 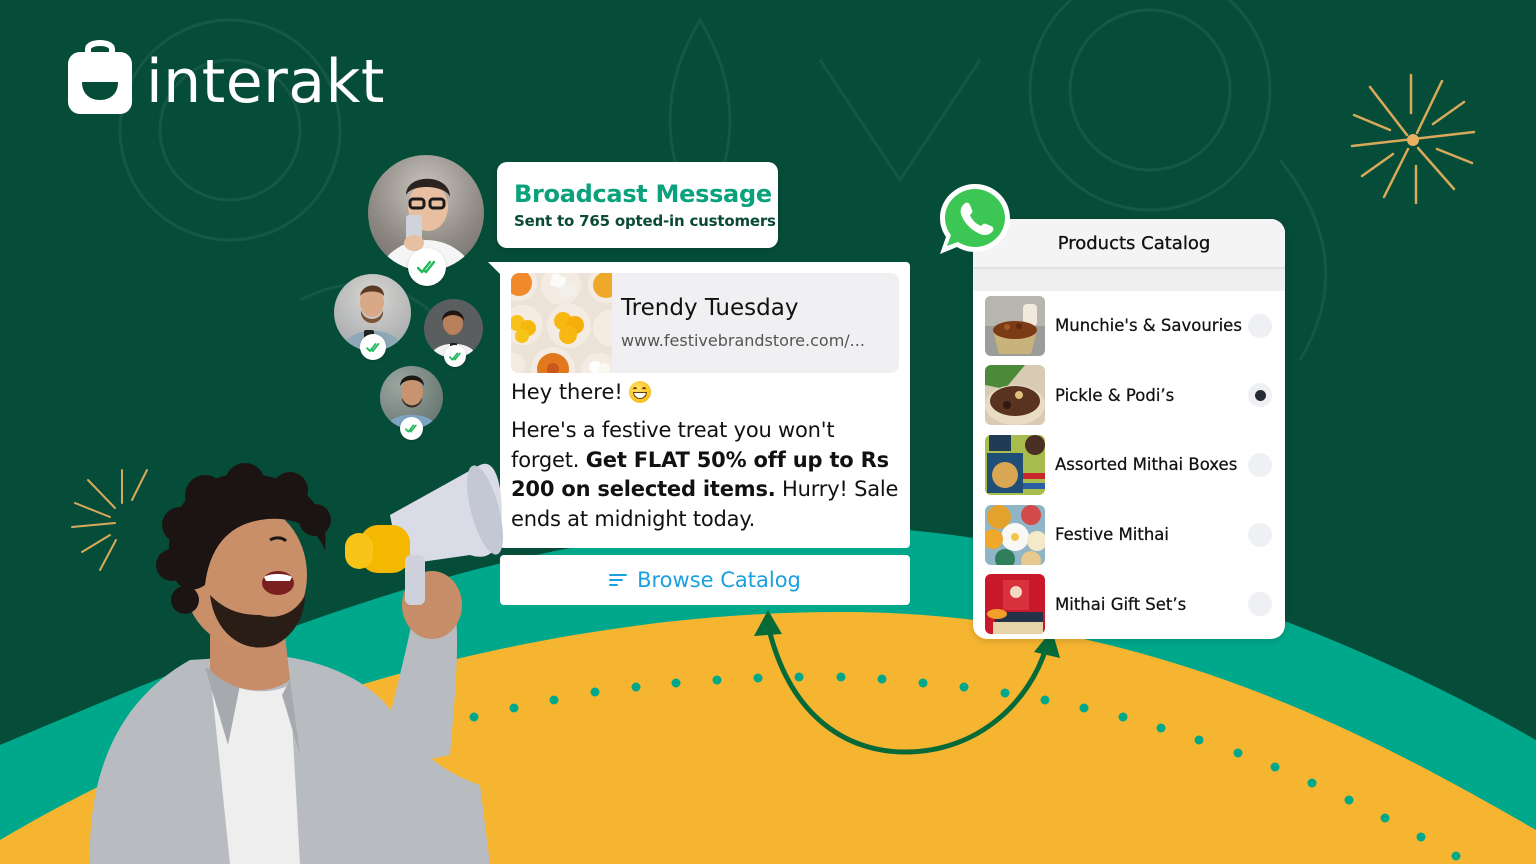 What do you see at coordinates (1112, 535) in the screenshot?
I see `catalog-item-label: Festive Mithai` at bounding box center [1112, 535].